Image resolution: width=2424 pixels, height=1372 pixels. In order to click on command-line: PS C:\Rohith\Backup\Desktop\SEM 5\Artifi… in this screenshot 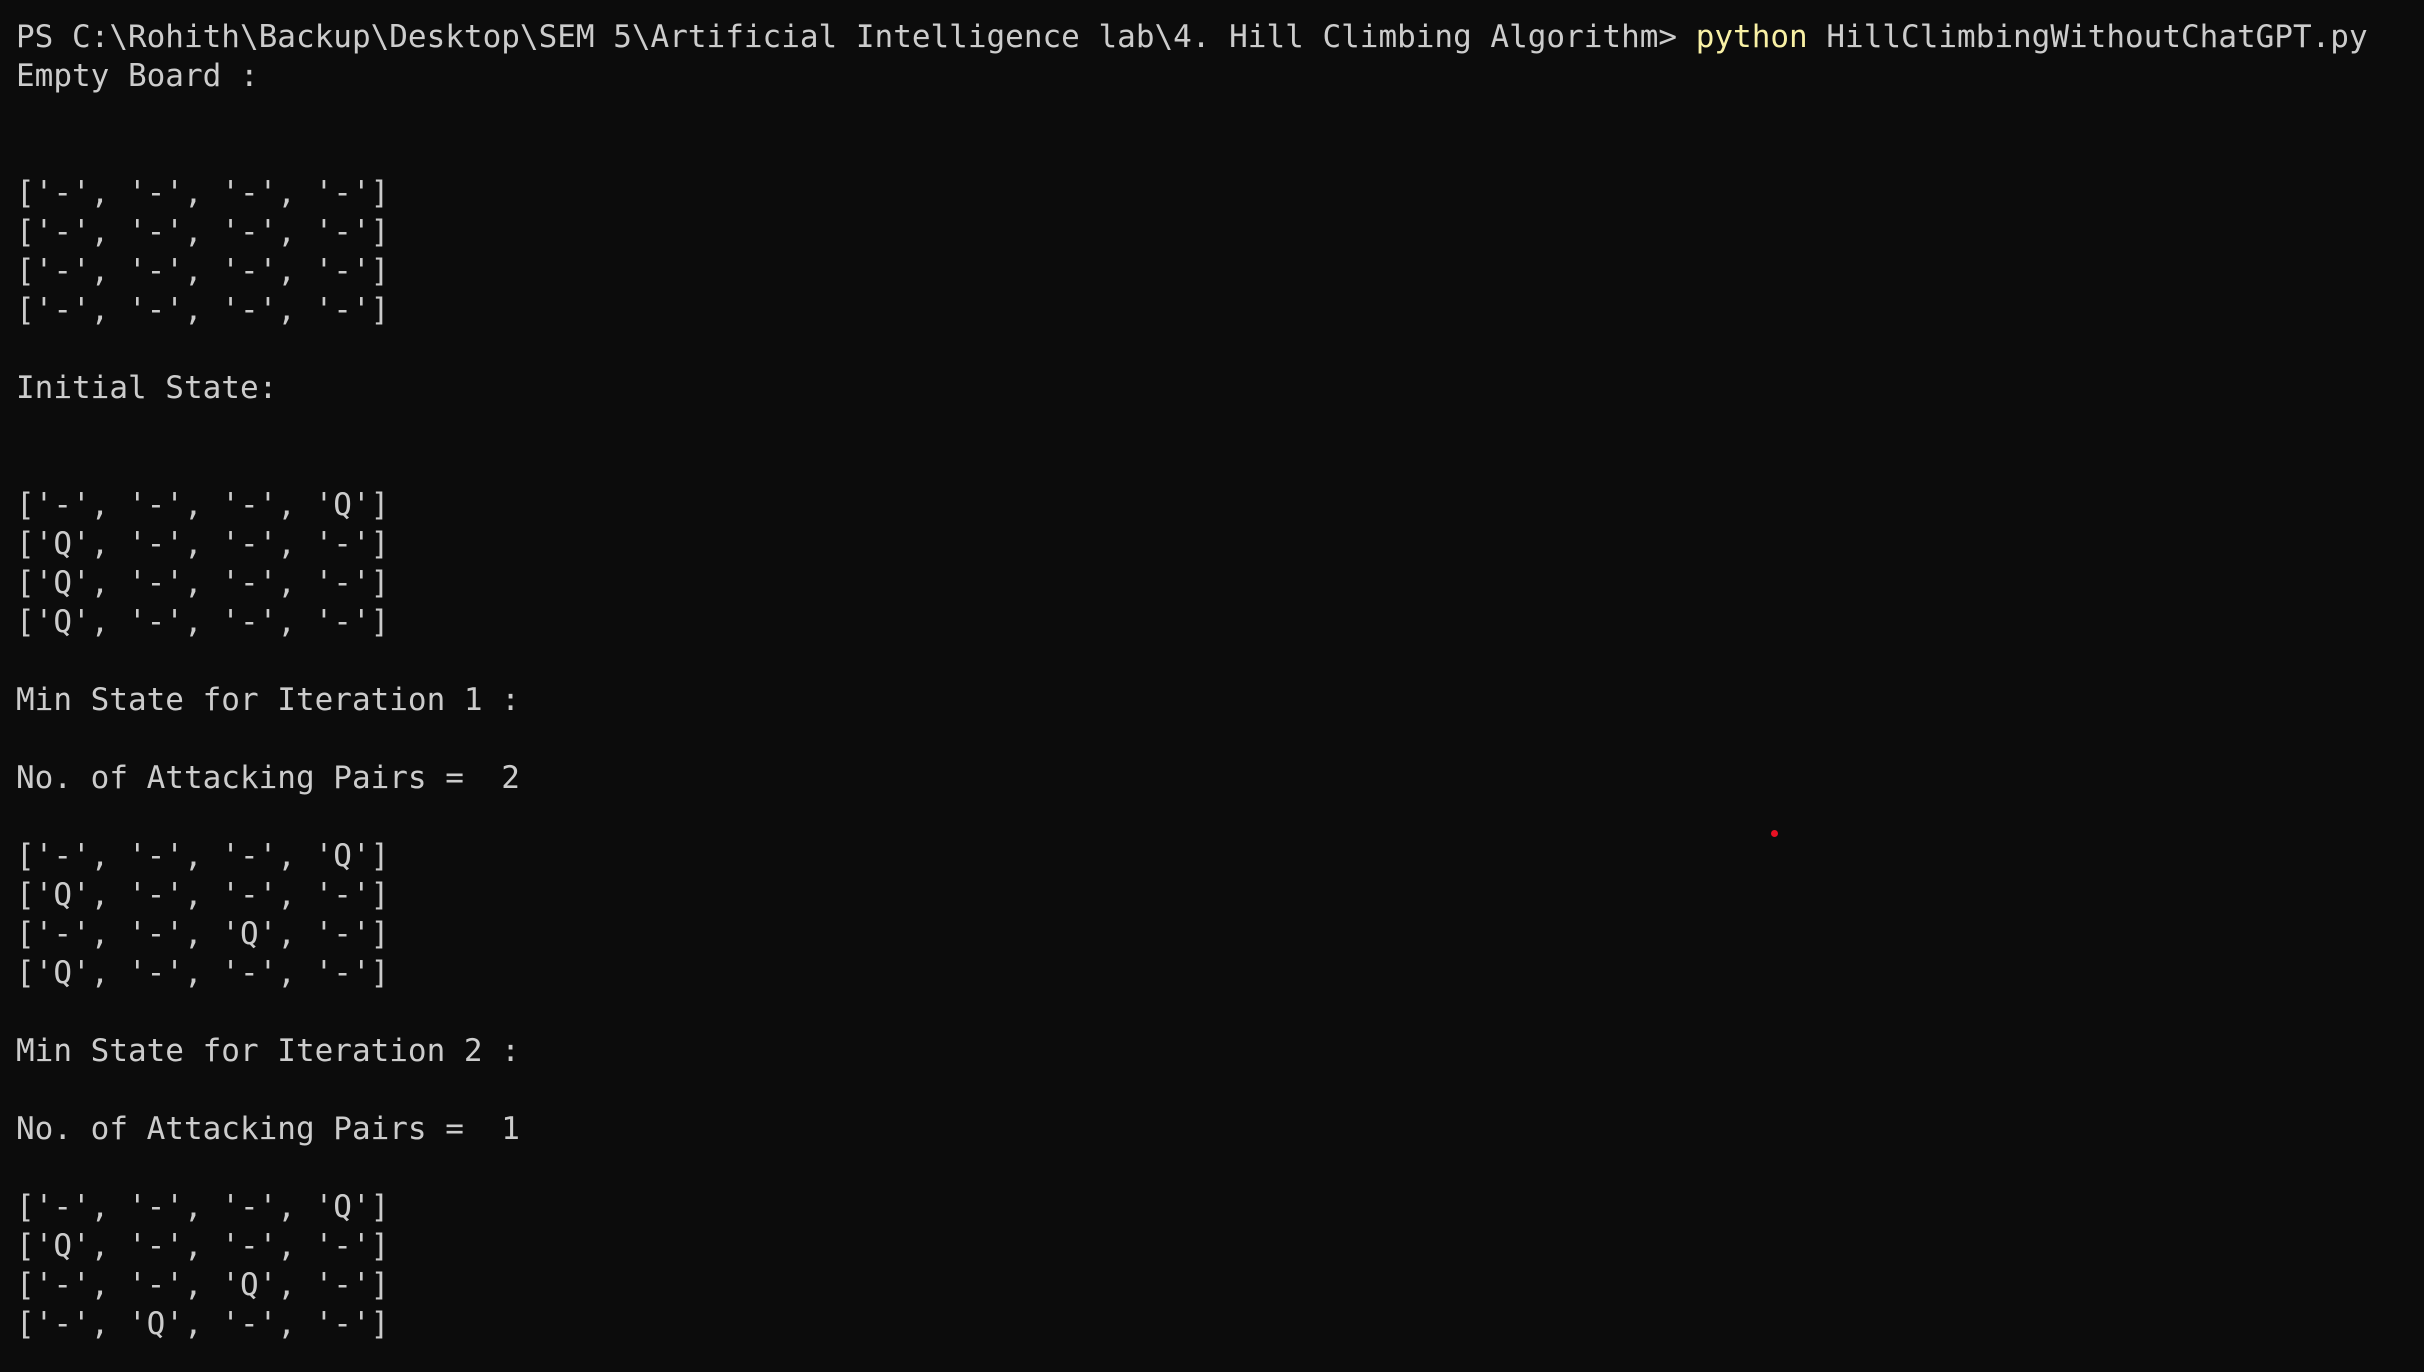, I will do `click(1220, 37)`.